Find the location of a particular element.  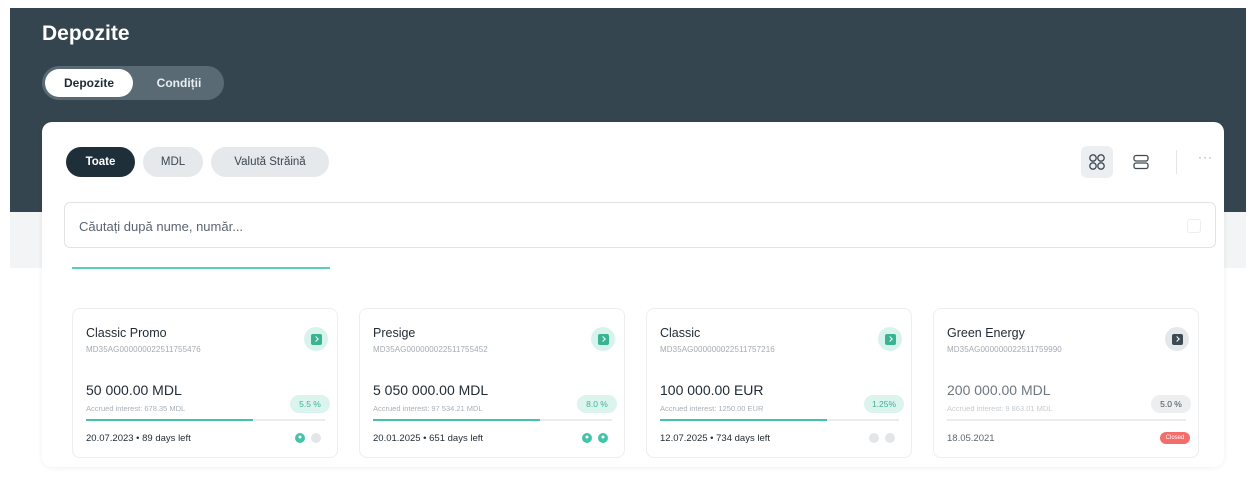

interest-rate-badge: 8.0 % is located at coordinates (597, 404).